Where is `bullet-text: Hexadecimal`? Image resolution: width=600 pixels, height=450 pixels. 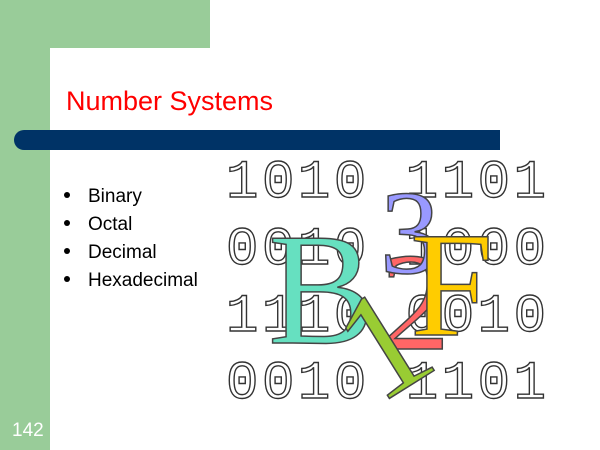 bullet-text: Hexadecimal is located at coordinates (143, 280).